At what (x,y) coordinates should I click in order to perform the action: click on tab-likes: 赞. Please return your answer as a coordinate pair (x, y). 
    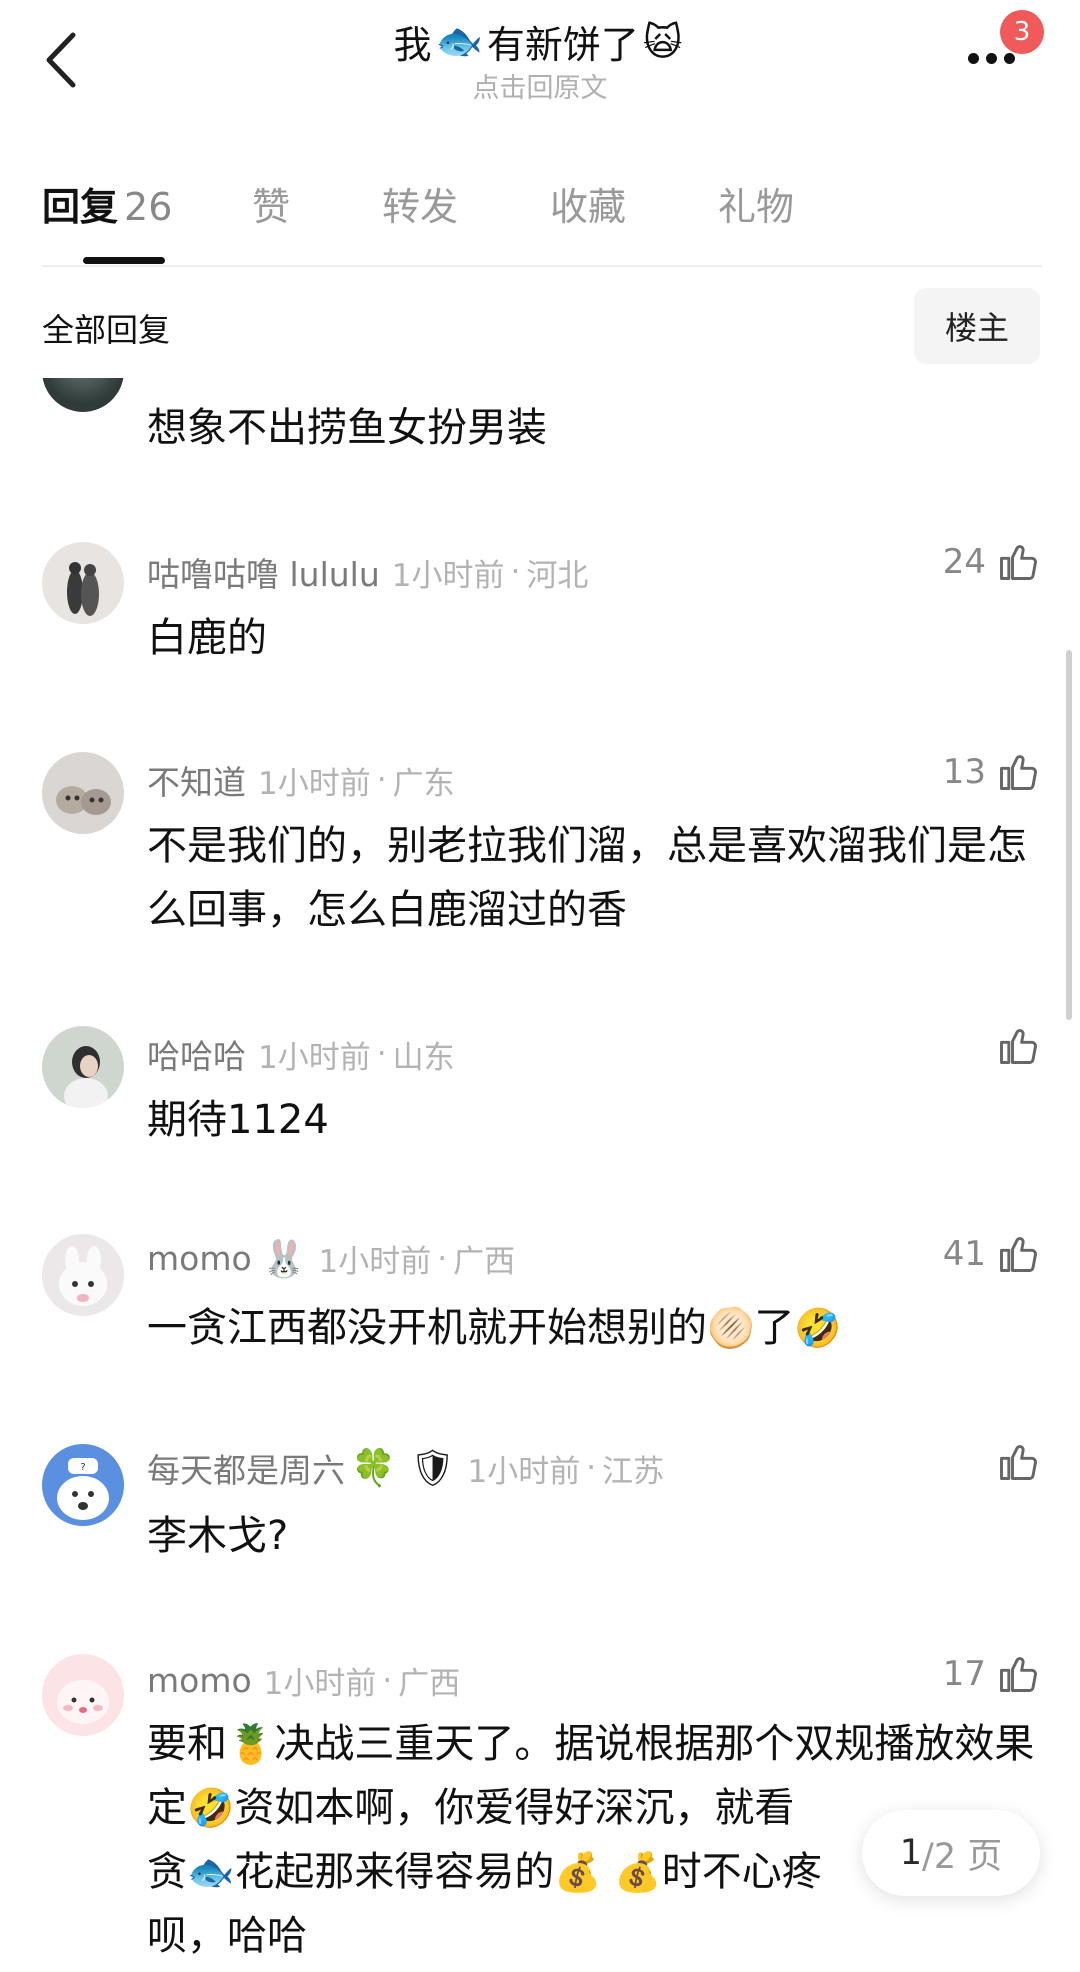
    Looking at the image, I should click on (317, 203).